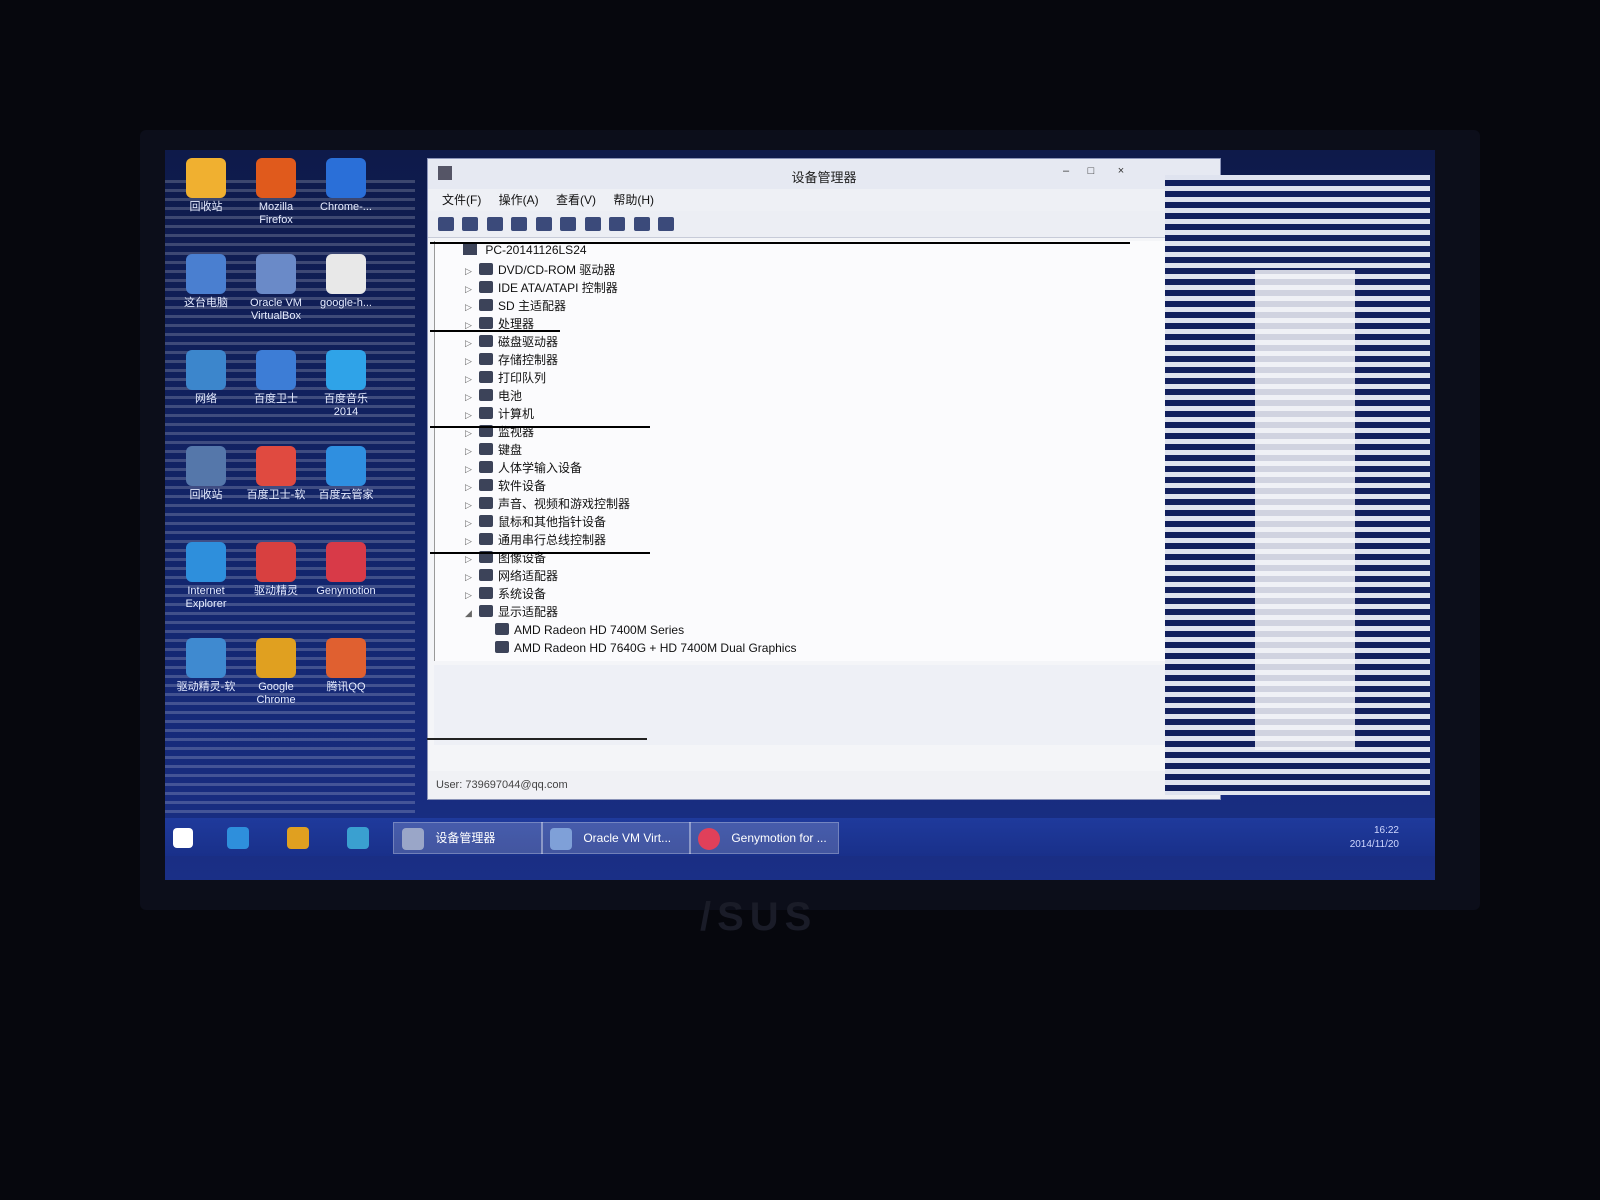 Image resolution: width=1600 pixels, height=1200 pixels. What do you see at coordinates (511, 576) in the screenshot?
I see `tree-category: ▷ 网络适配器` at bounding box center [511, 576].